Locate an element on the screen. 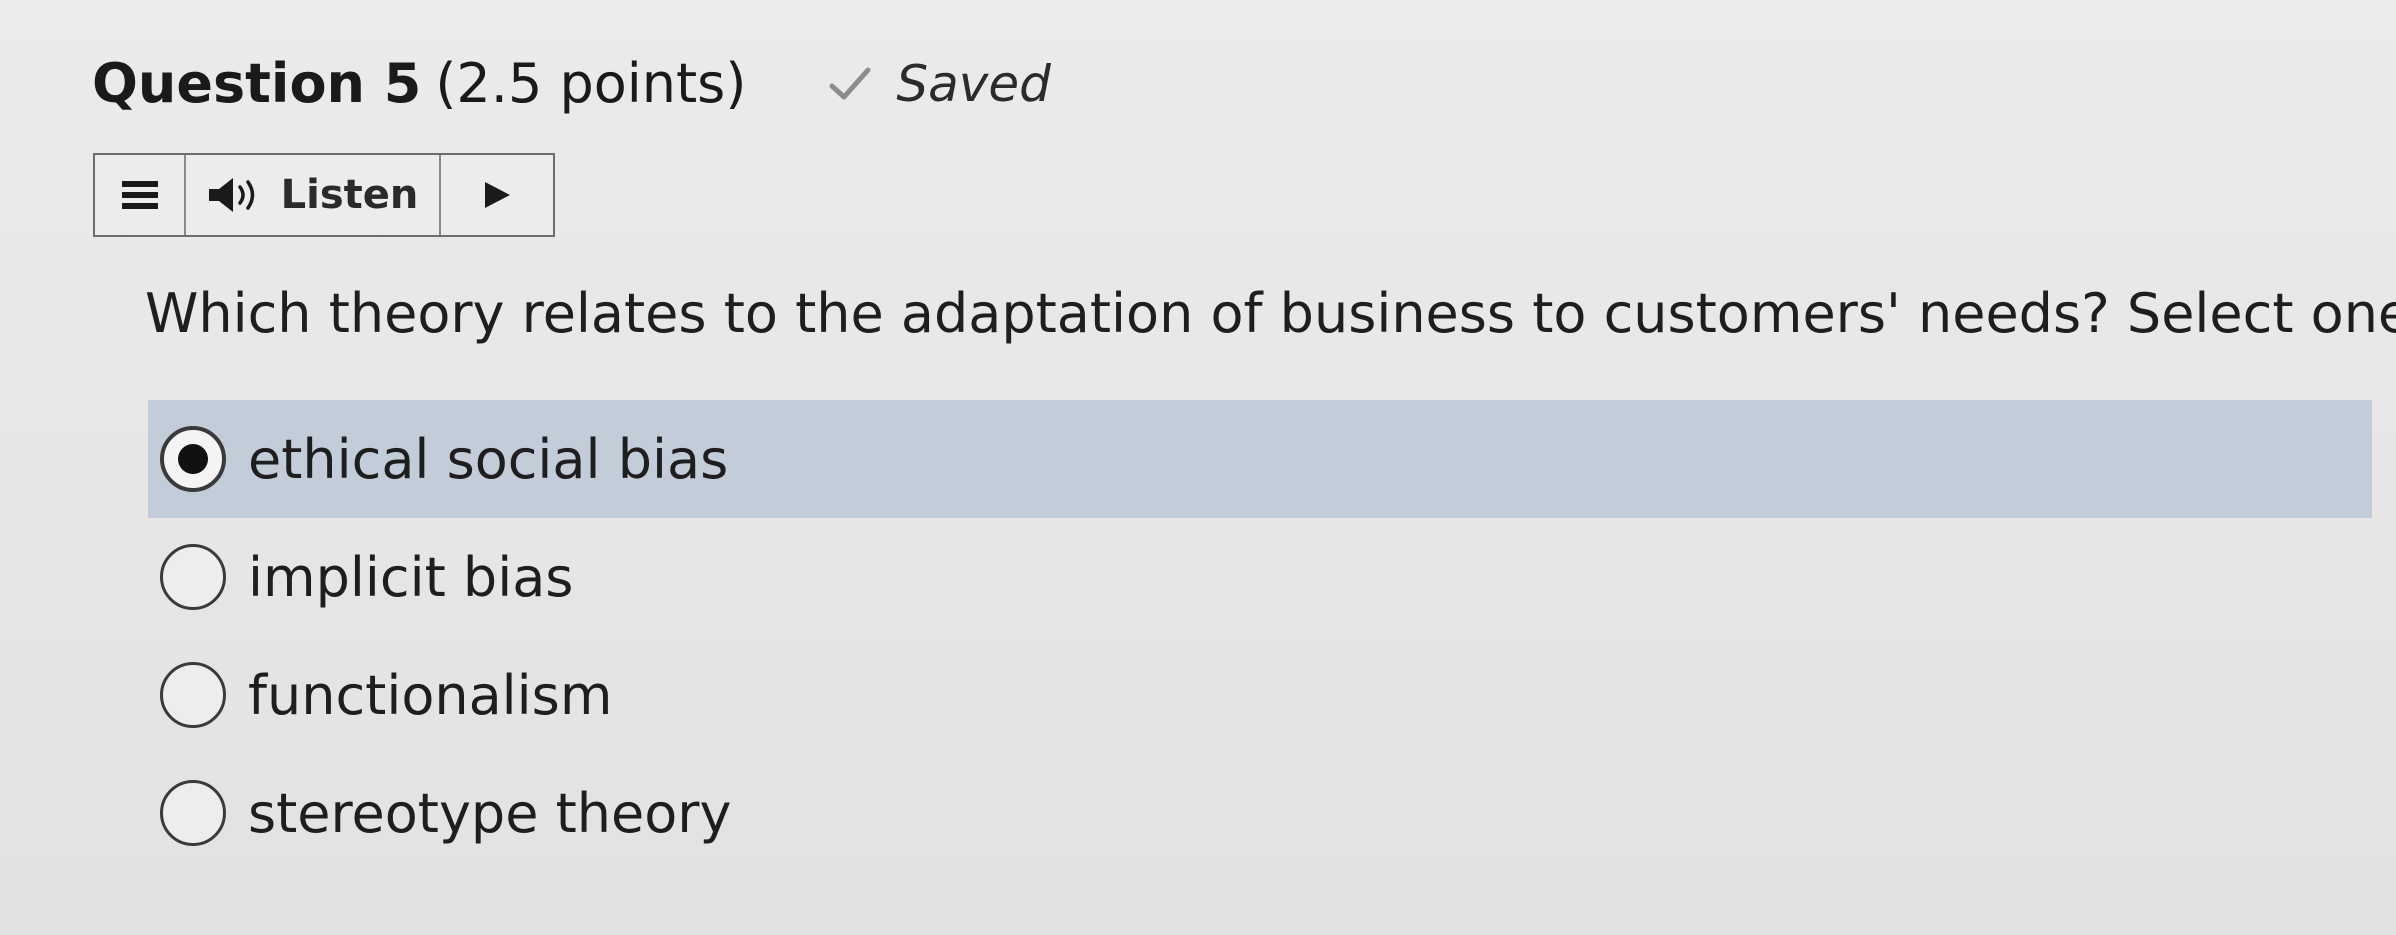  option-implicit-bias: implicit bias is located at coordinates (1260, 577).